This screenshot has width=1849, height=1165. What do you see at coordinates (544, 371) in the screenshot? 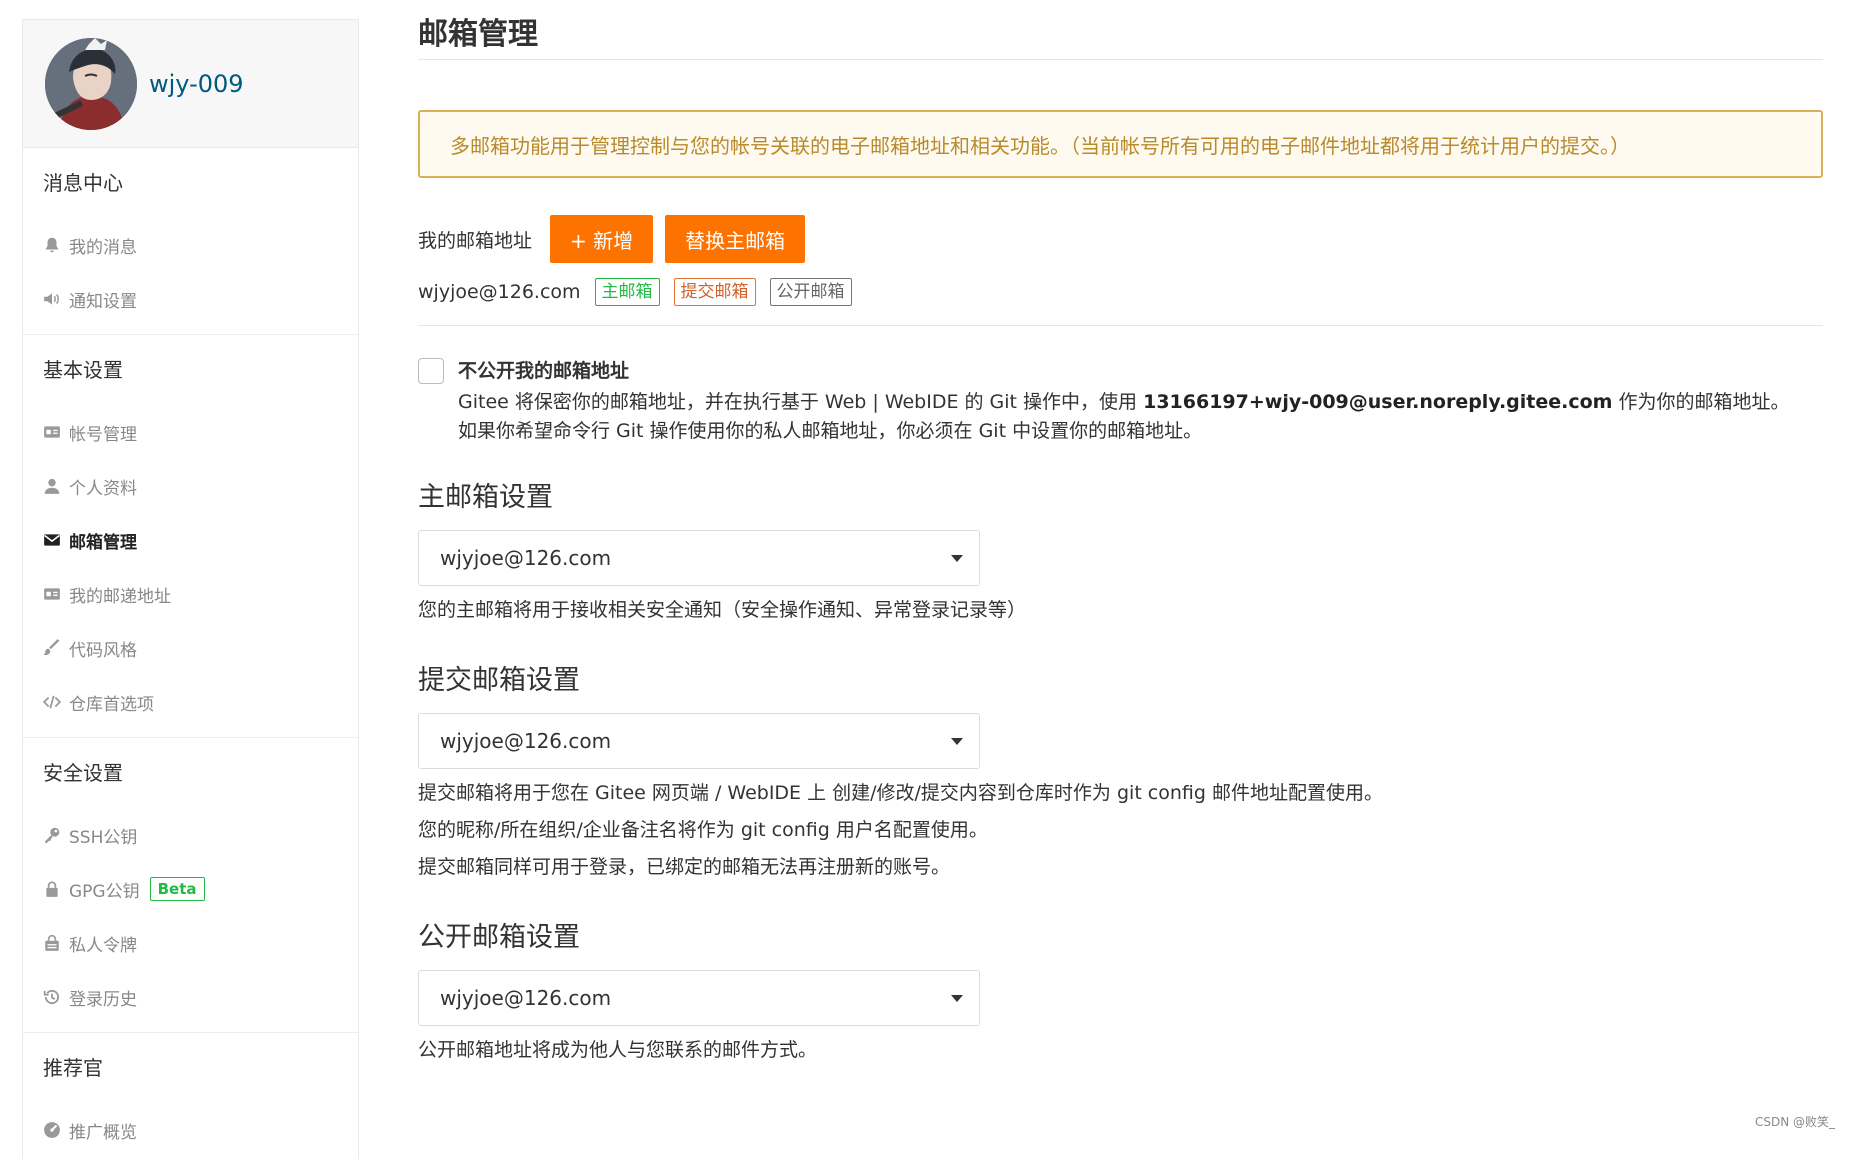
I see `hide-email-label: 不公开我的邮箱地址` at bounding box center [544, 371].